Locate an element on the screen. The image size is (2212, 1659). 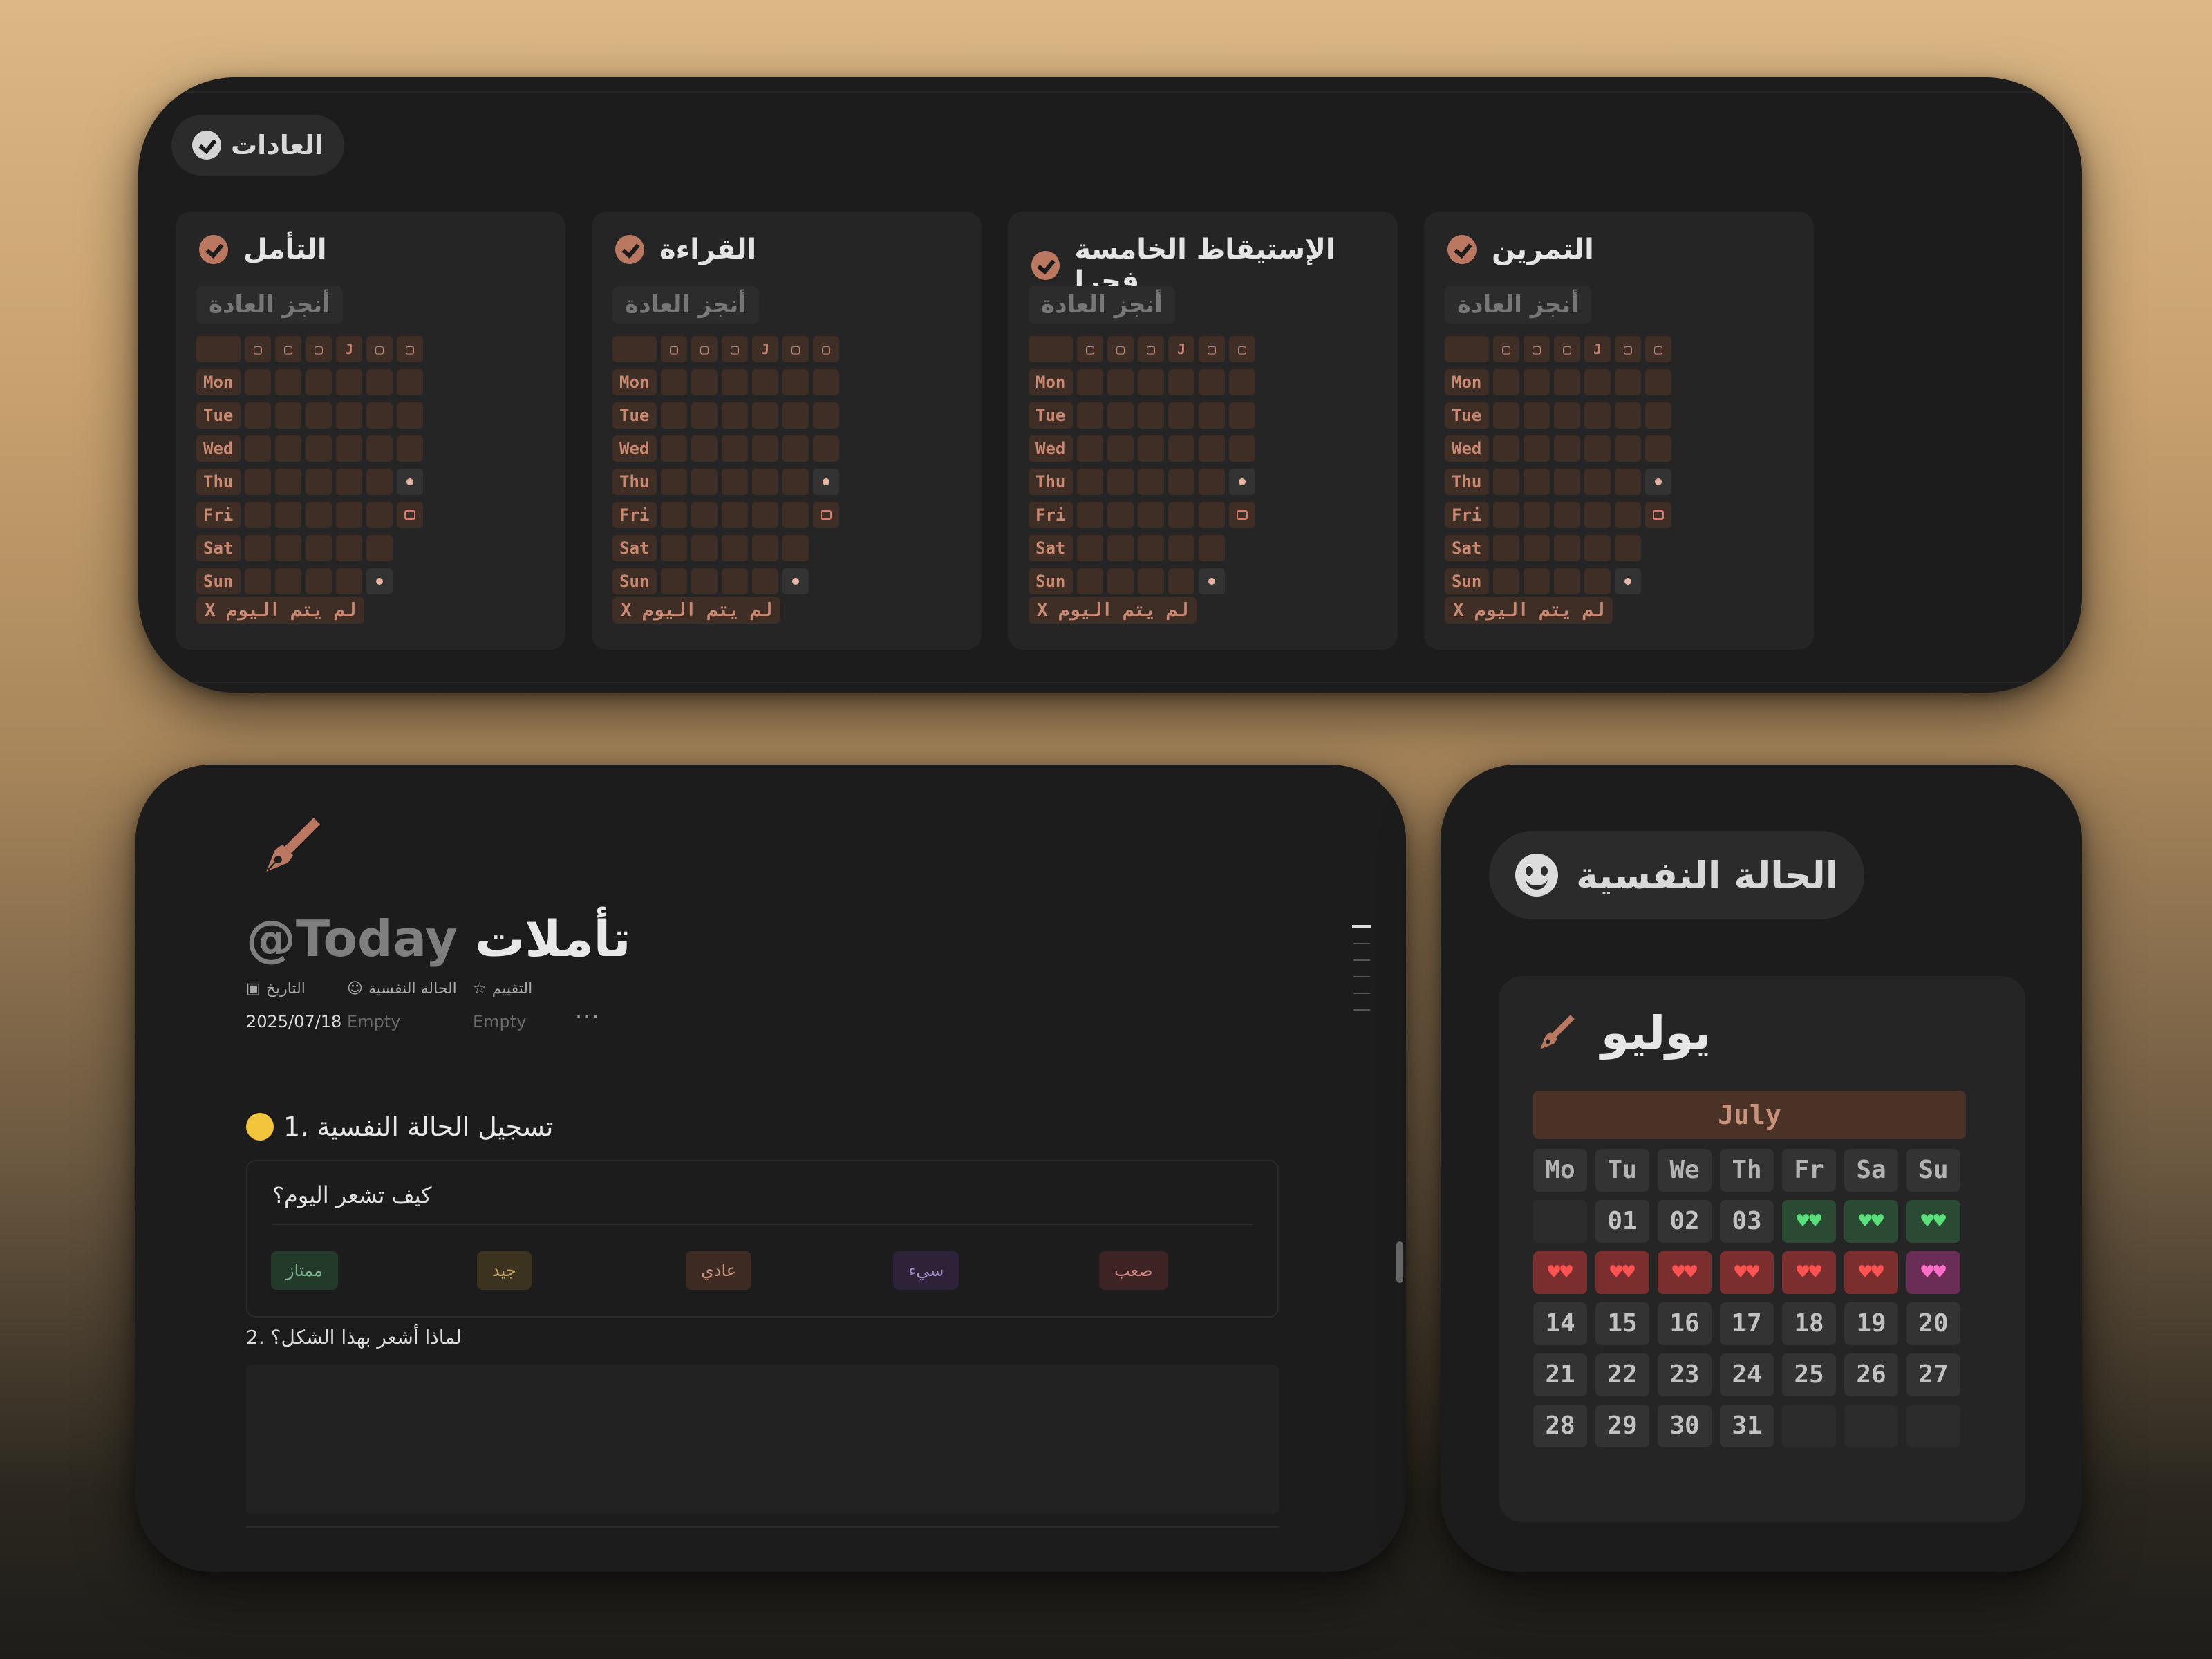
more-properties-button: ··· is located at coordinates (588, 1017).